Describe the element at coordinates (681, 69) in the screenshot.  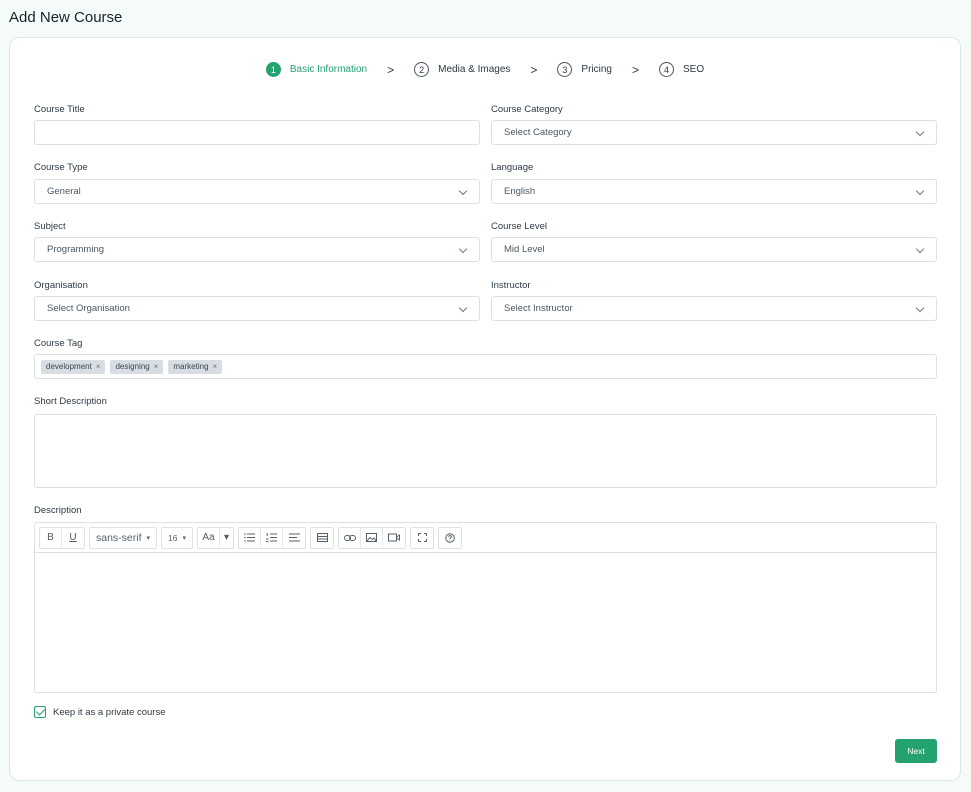
I see `step-seo: 4 SEO` at that location.